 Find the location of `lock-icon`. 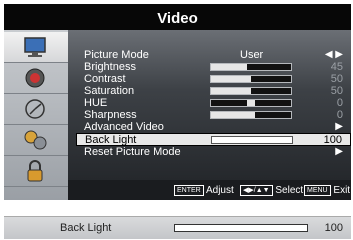

lock-icon is located at coordinates (35, 171).